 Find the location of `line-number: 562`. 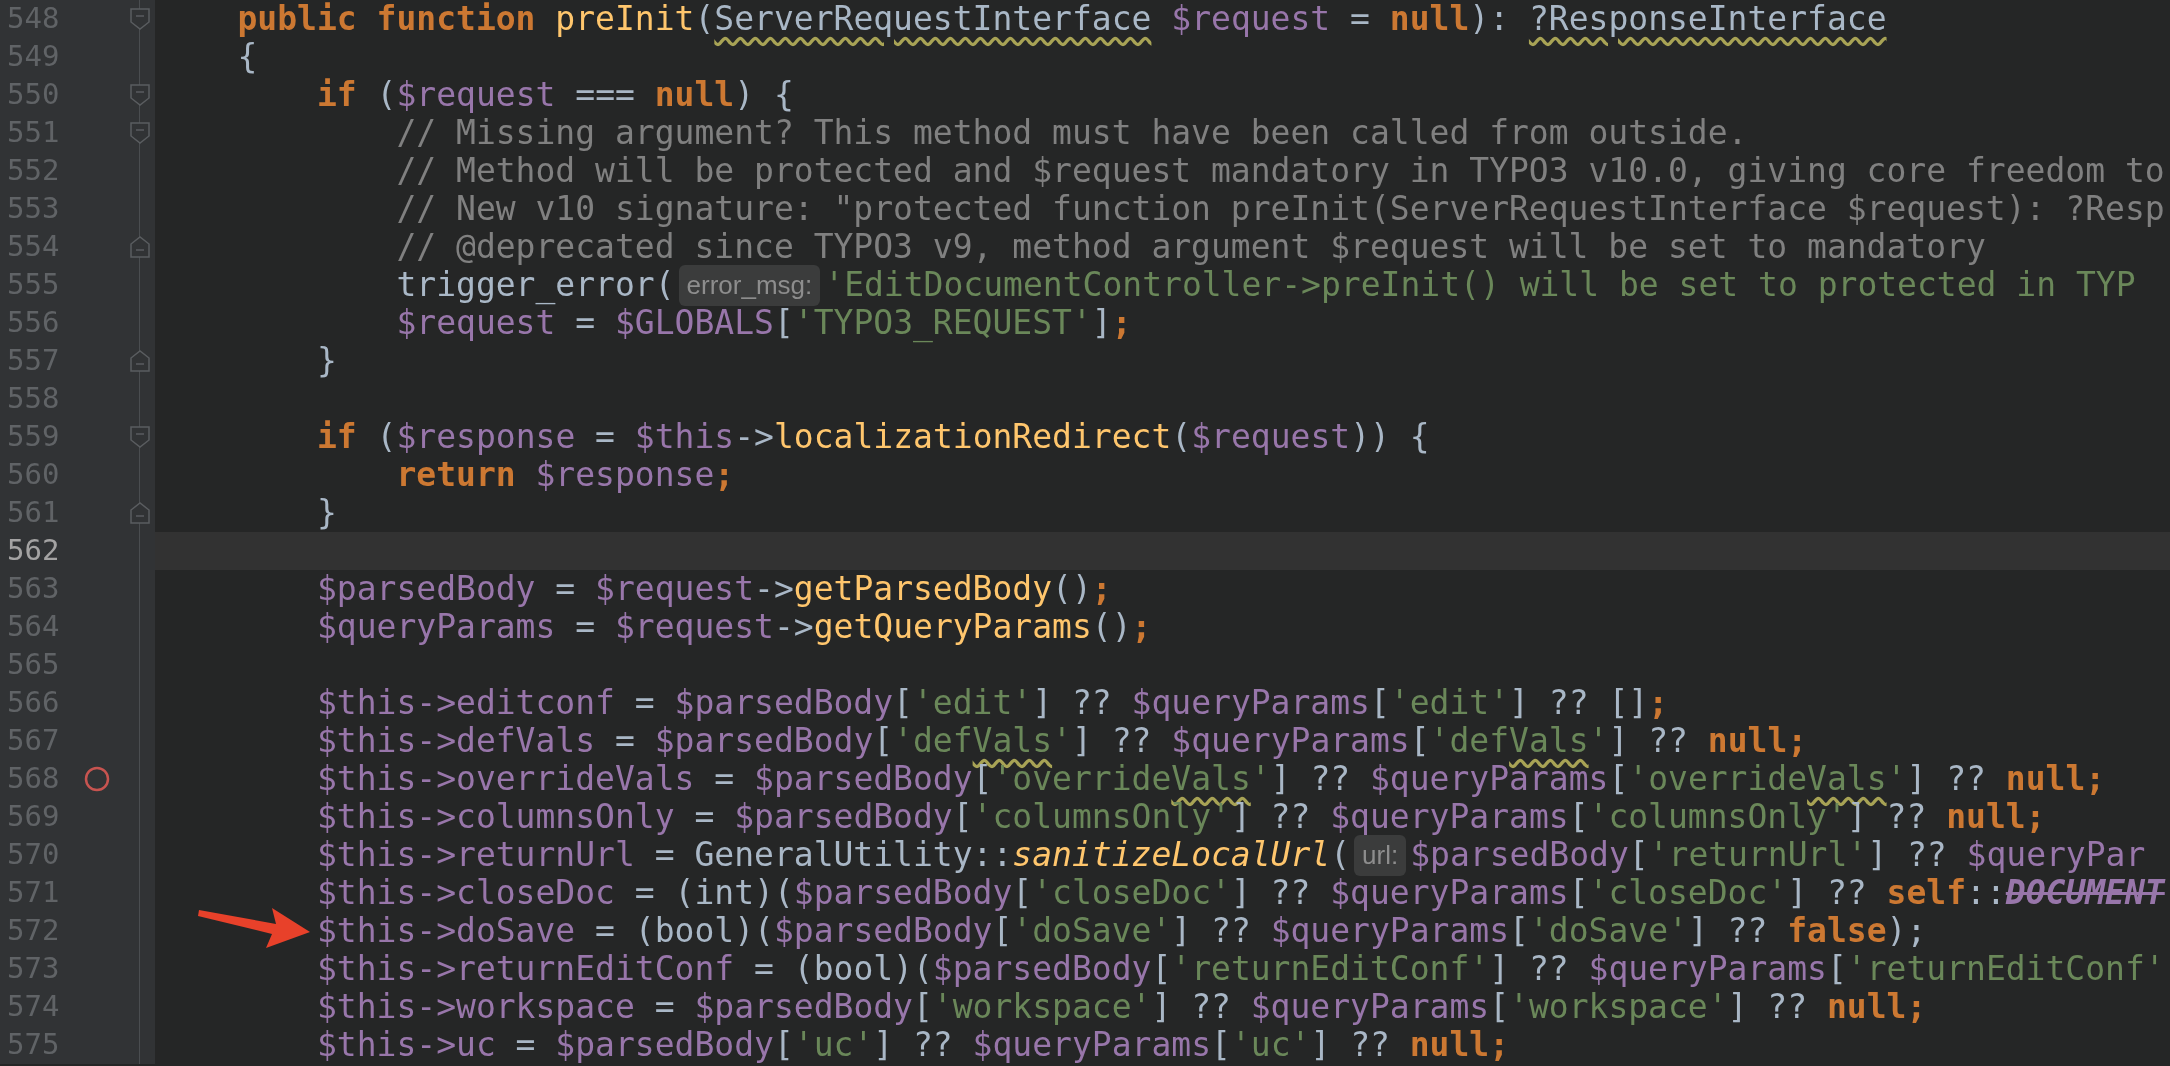

line-number: 562 is located at coordinates (33, 551).